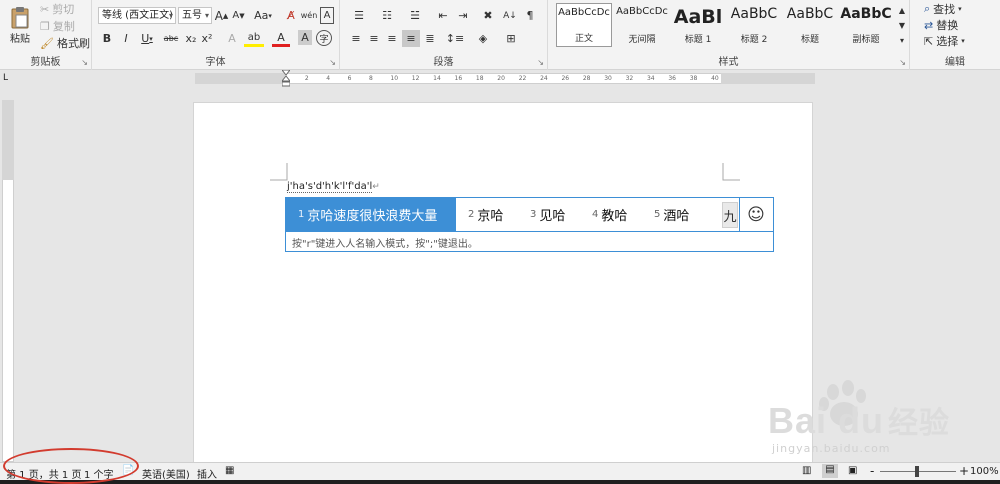 This screenshot has width=1000, height=484. I want to click on font-size-dropdown: 五号 ▾, so click(195, 15).